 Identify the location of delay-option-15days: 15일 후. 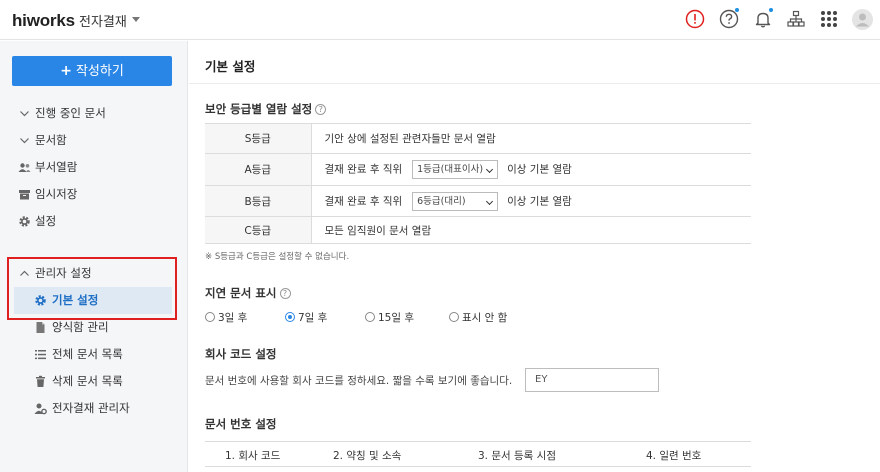
(389, 317).